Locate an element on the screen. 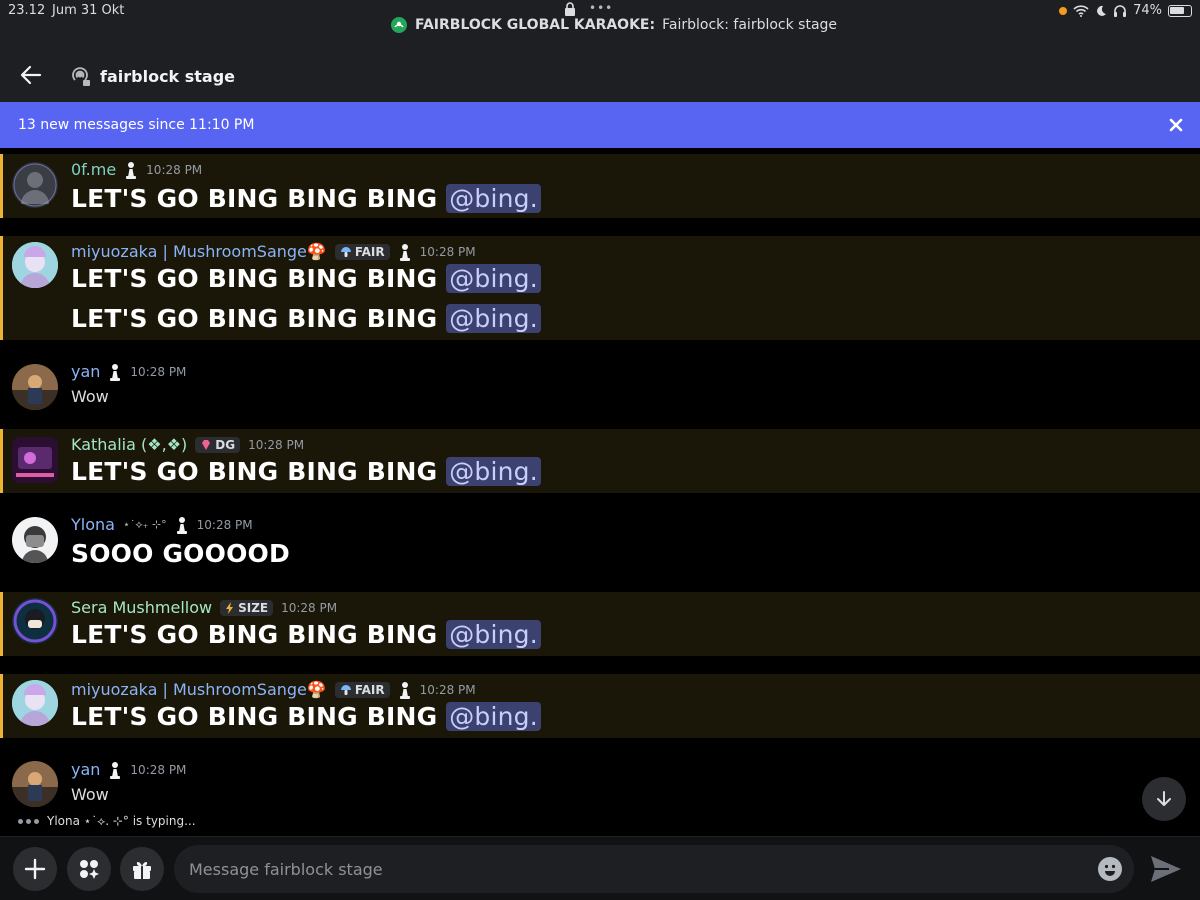  stage-live-icon is located at coordinates (399, 25).